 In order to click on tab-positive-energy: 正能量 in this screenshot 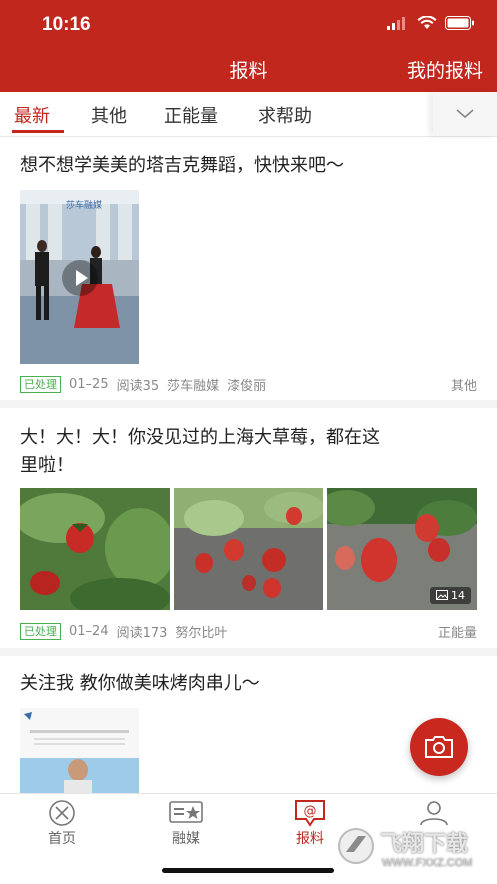, I will do `click(191, 115)`.